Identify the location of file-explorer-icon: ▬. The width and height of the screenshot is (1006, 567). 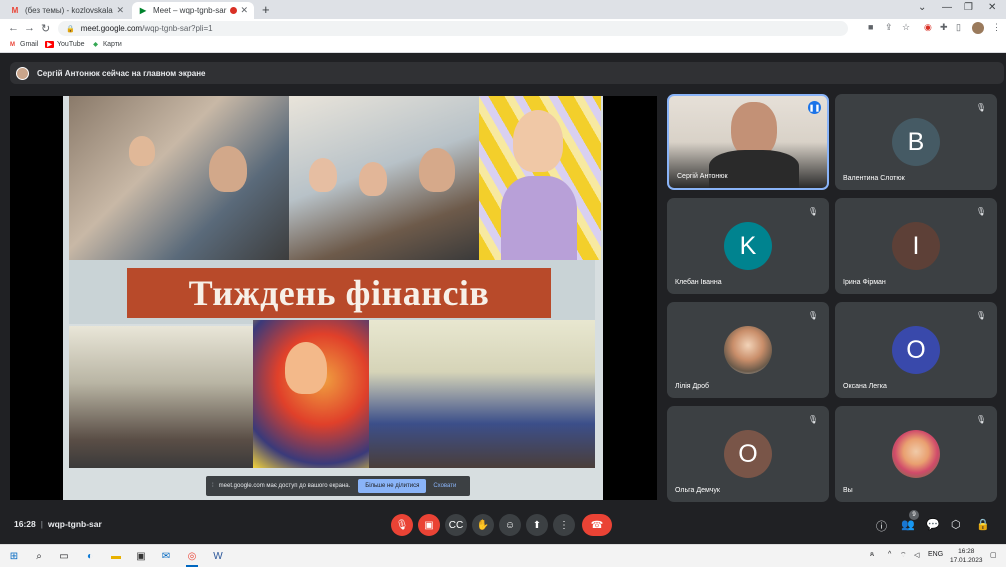
(116, 556).